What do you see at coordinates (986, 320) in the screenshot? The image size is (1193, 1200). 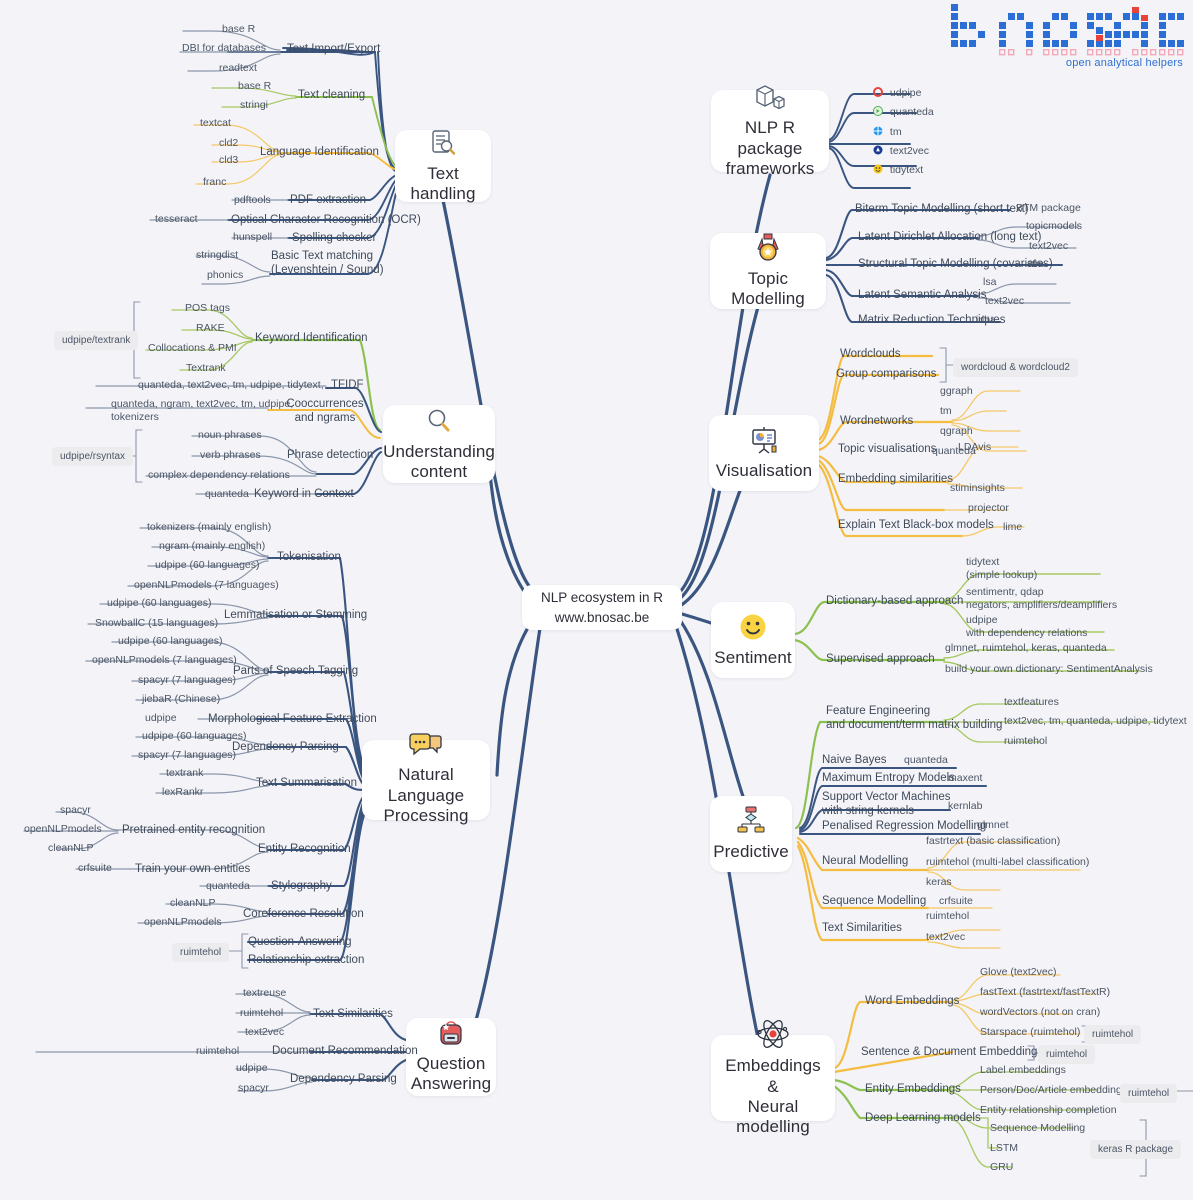 I see `leaf-irlba: irlba` at bounding box center [986, 320].